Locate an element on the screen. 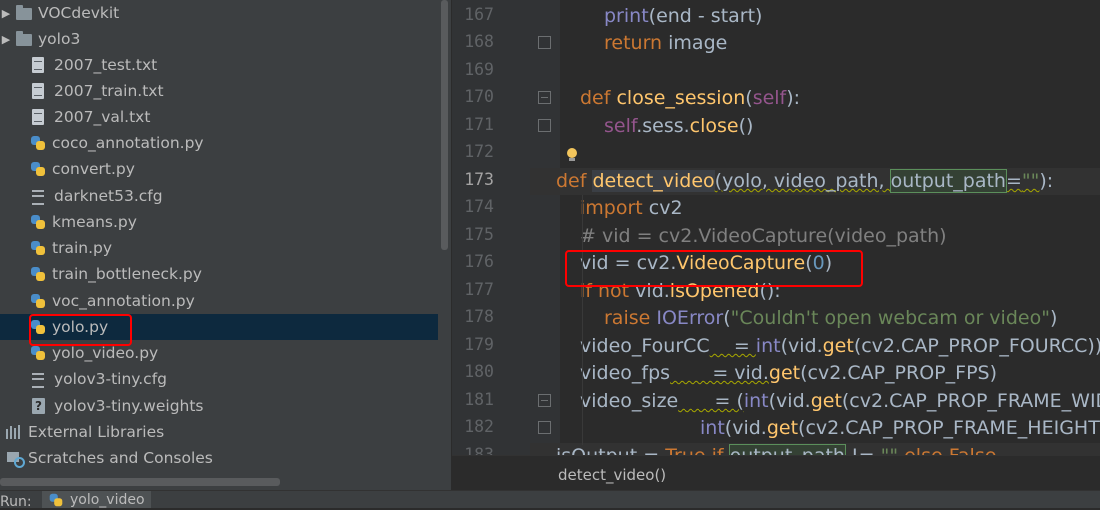  scrollbar-thumb is located at coordinates (444, 125).